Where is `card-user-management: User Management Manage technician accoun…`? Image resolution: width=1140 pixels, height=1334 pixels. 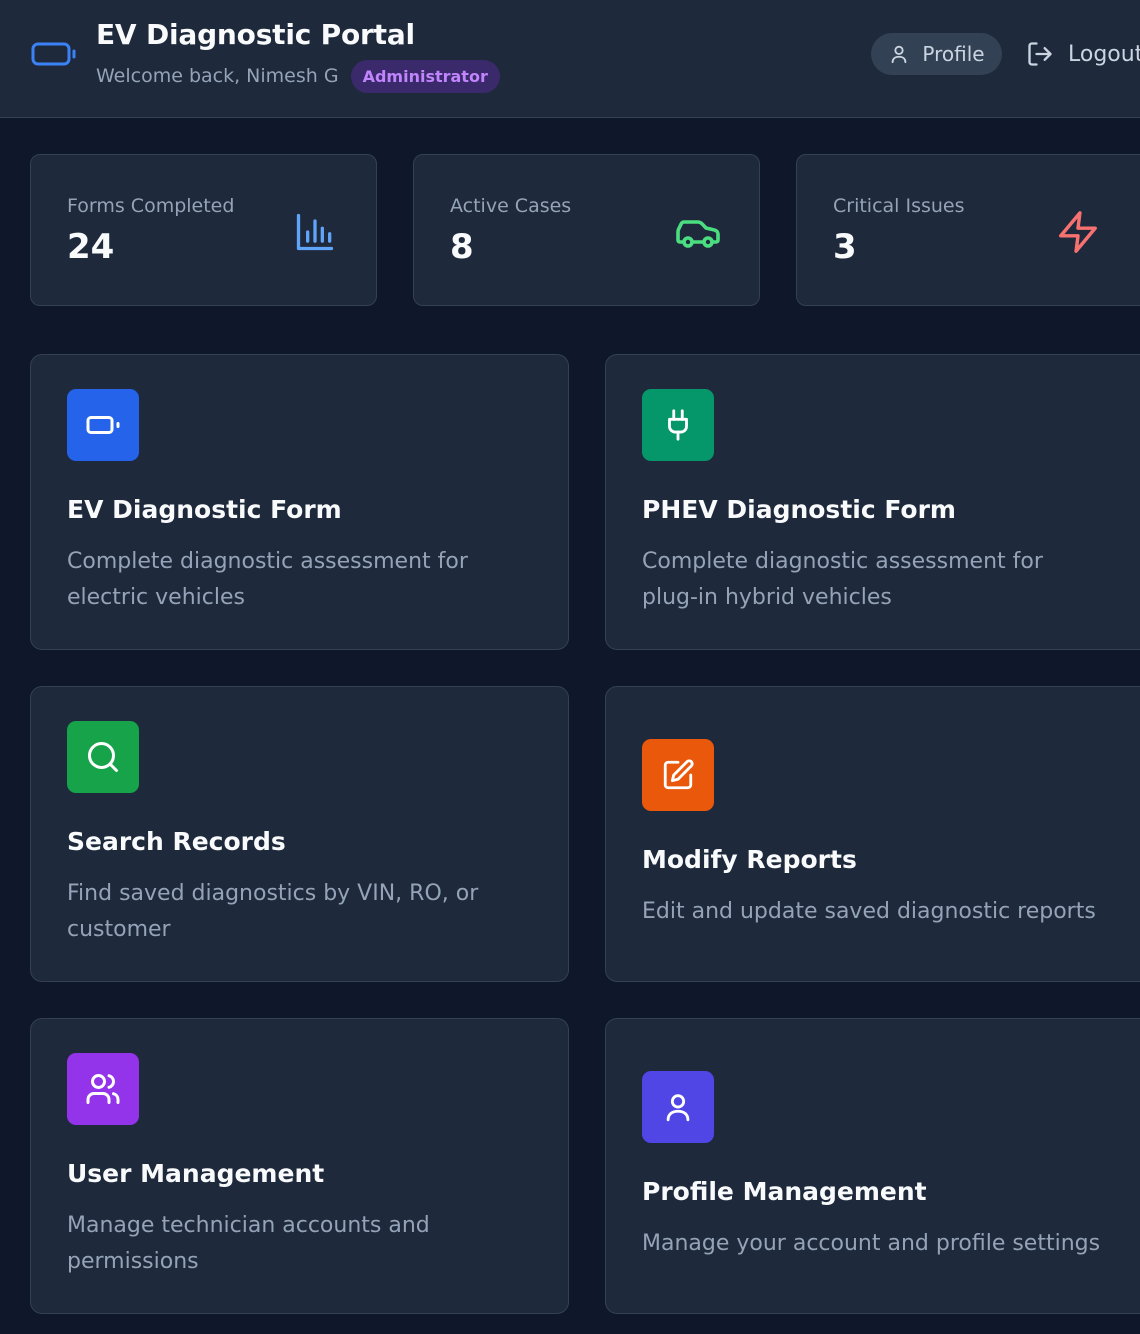
card-user-management: User Management Manage technician accoun… is located at coordinates (299, 1166).